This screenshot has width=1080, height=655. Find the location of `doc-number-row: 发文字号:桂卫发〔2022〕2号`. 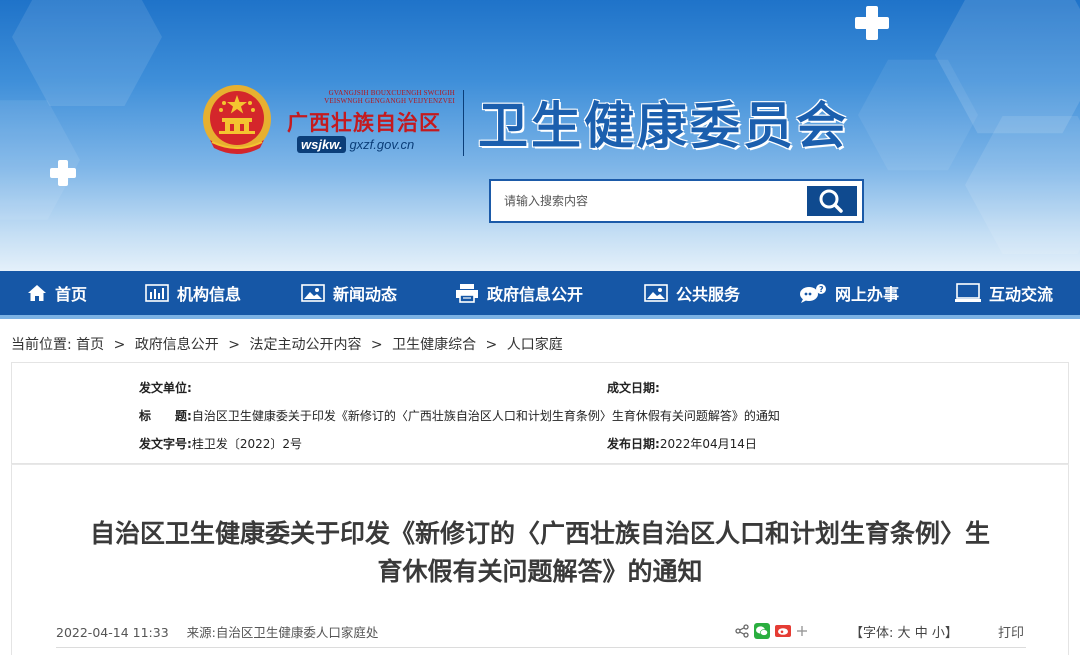

doc-number-row: 发文字号:桂卫发〔2022〕2号 is located at coordinates (220, 444).